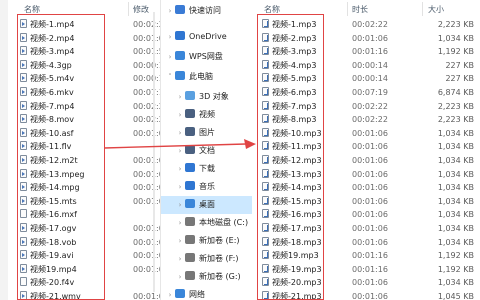 This screenshot has height=300, width=480. I want to click on file-size: 6,874 KB, so click(455, 92).